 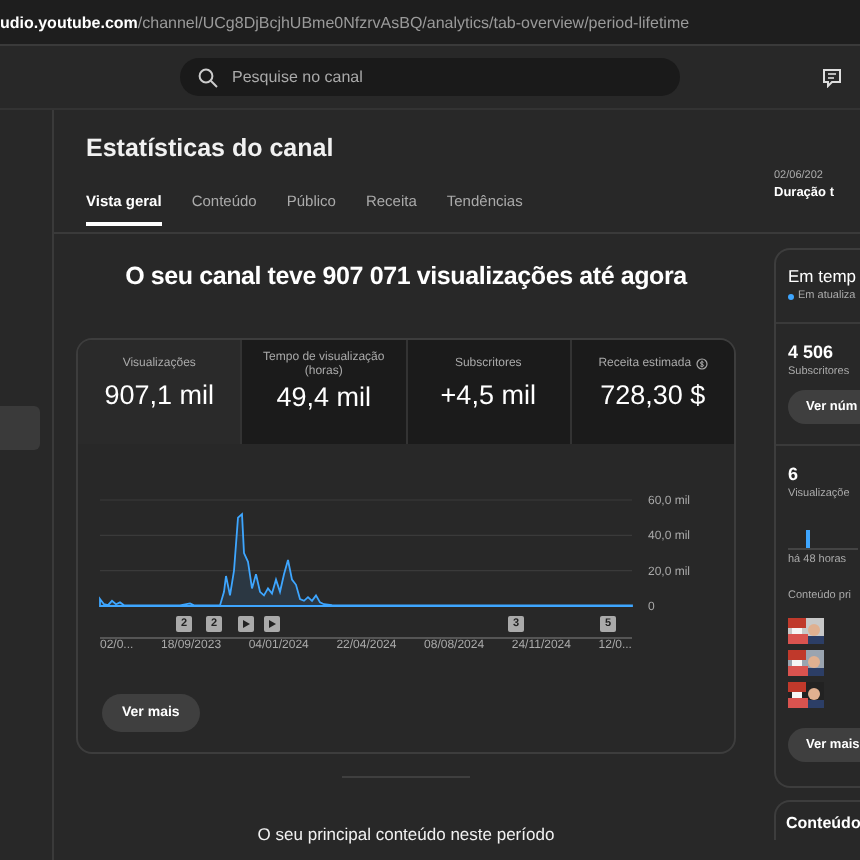 What do you see at coordinates (159, 395) in the screenshot?
I see `metric-value: 907,1 mil` at bounding box center [159, 395].